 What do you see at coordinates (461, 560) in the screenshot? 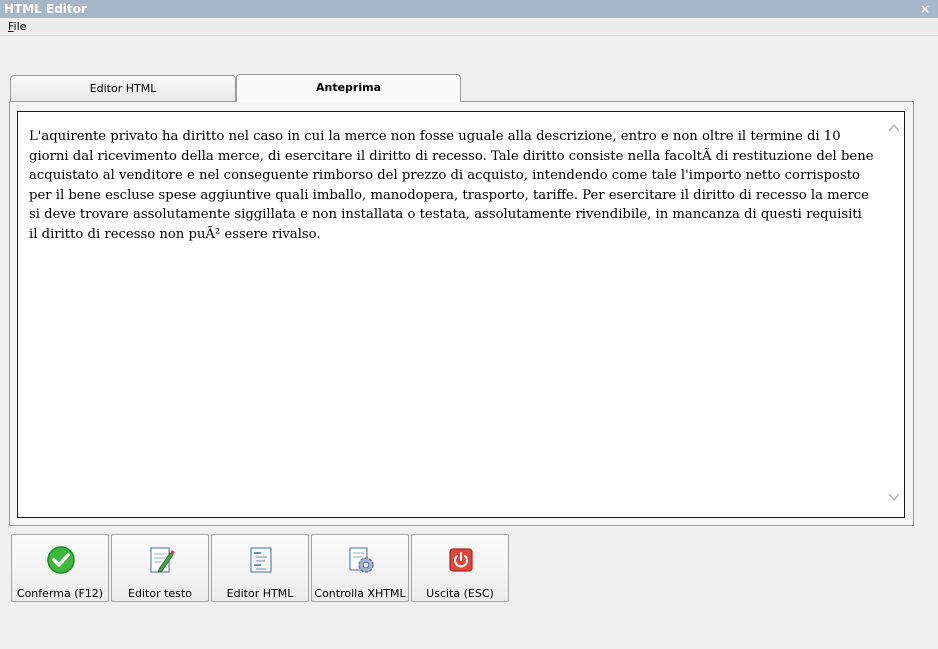
I see `exit-power-icon` at bounding box center [461, 560].